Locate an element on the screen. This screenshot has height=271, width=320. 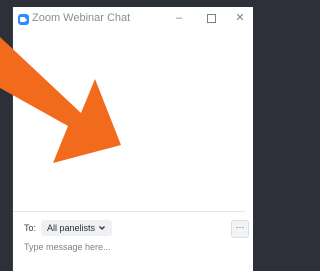
recipient-value: All panelists is located at coordinates (71, 228).